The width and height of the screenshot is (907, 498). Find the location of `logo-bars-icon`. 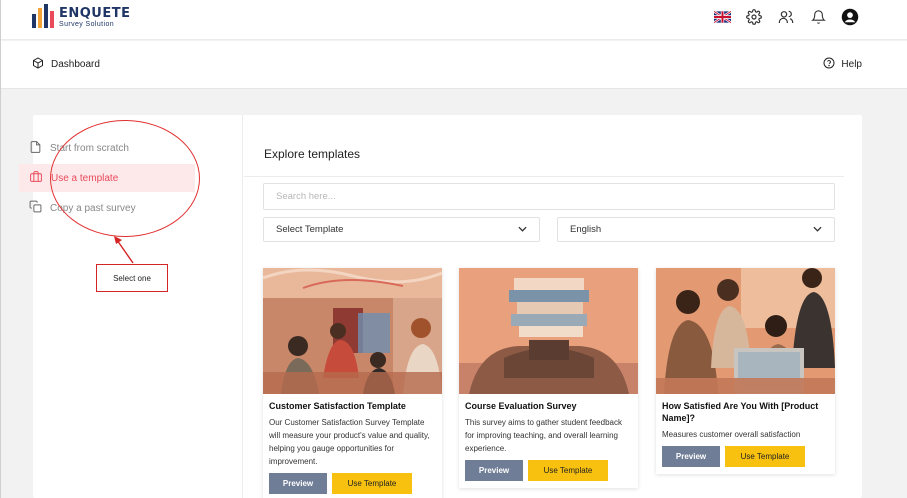

logo-bars-icon is located at coordinates (43, 16).